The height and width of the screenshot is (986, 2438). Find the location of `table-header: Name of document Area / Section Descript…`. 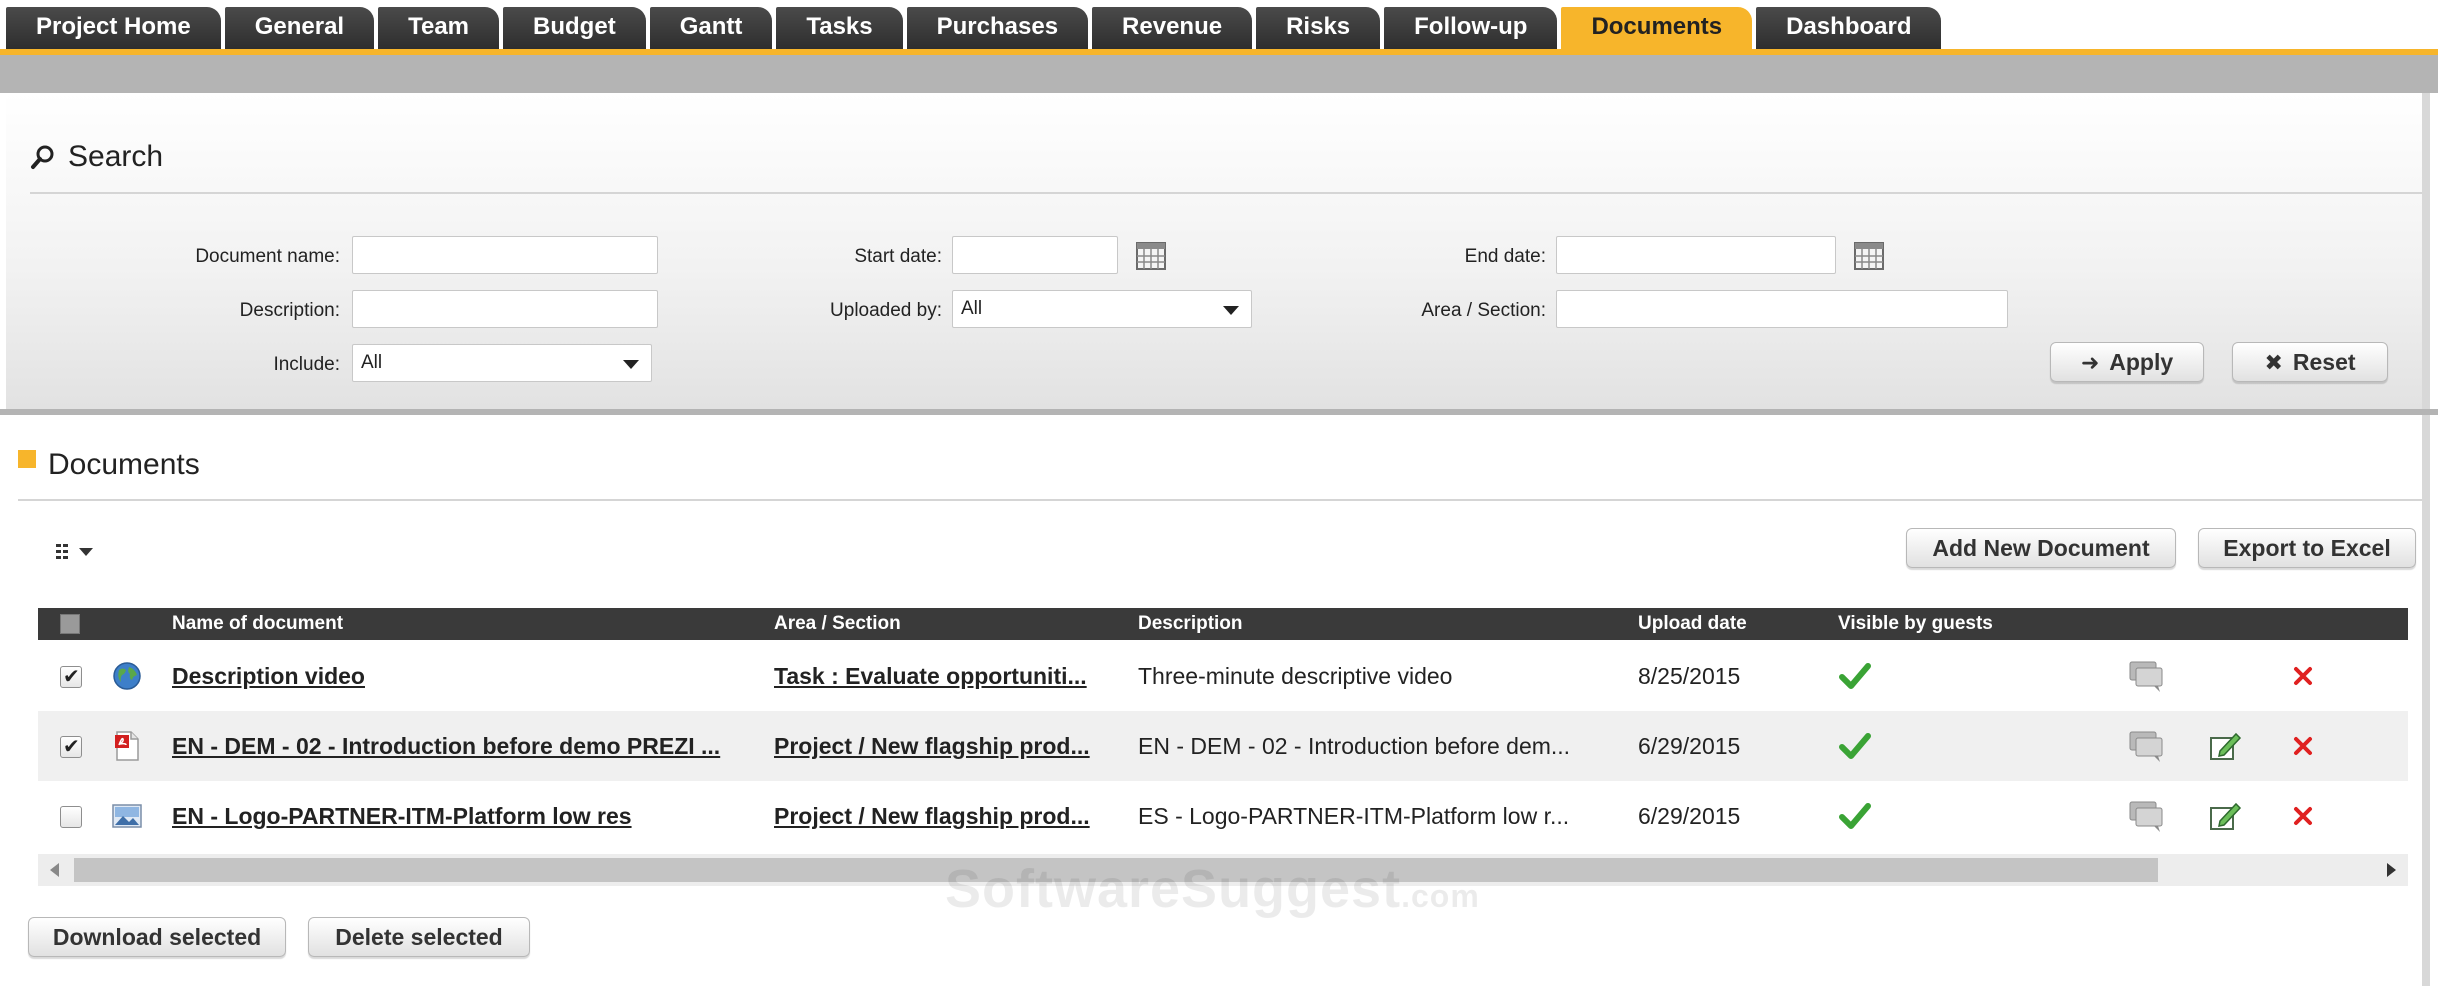

table-header: Name of document Area / Section Descript… is located at coordinates (1223, 624).